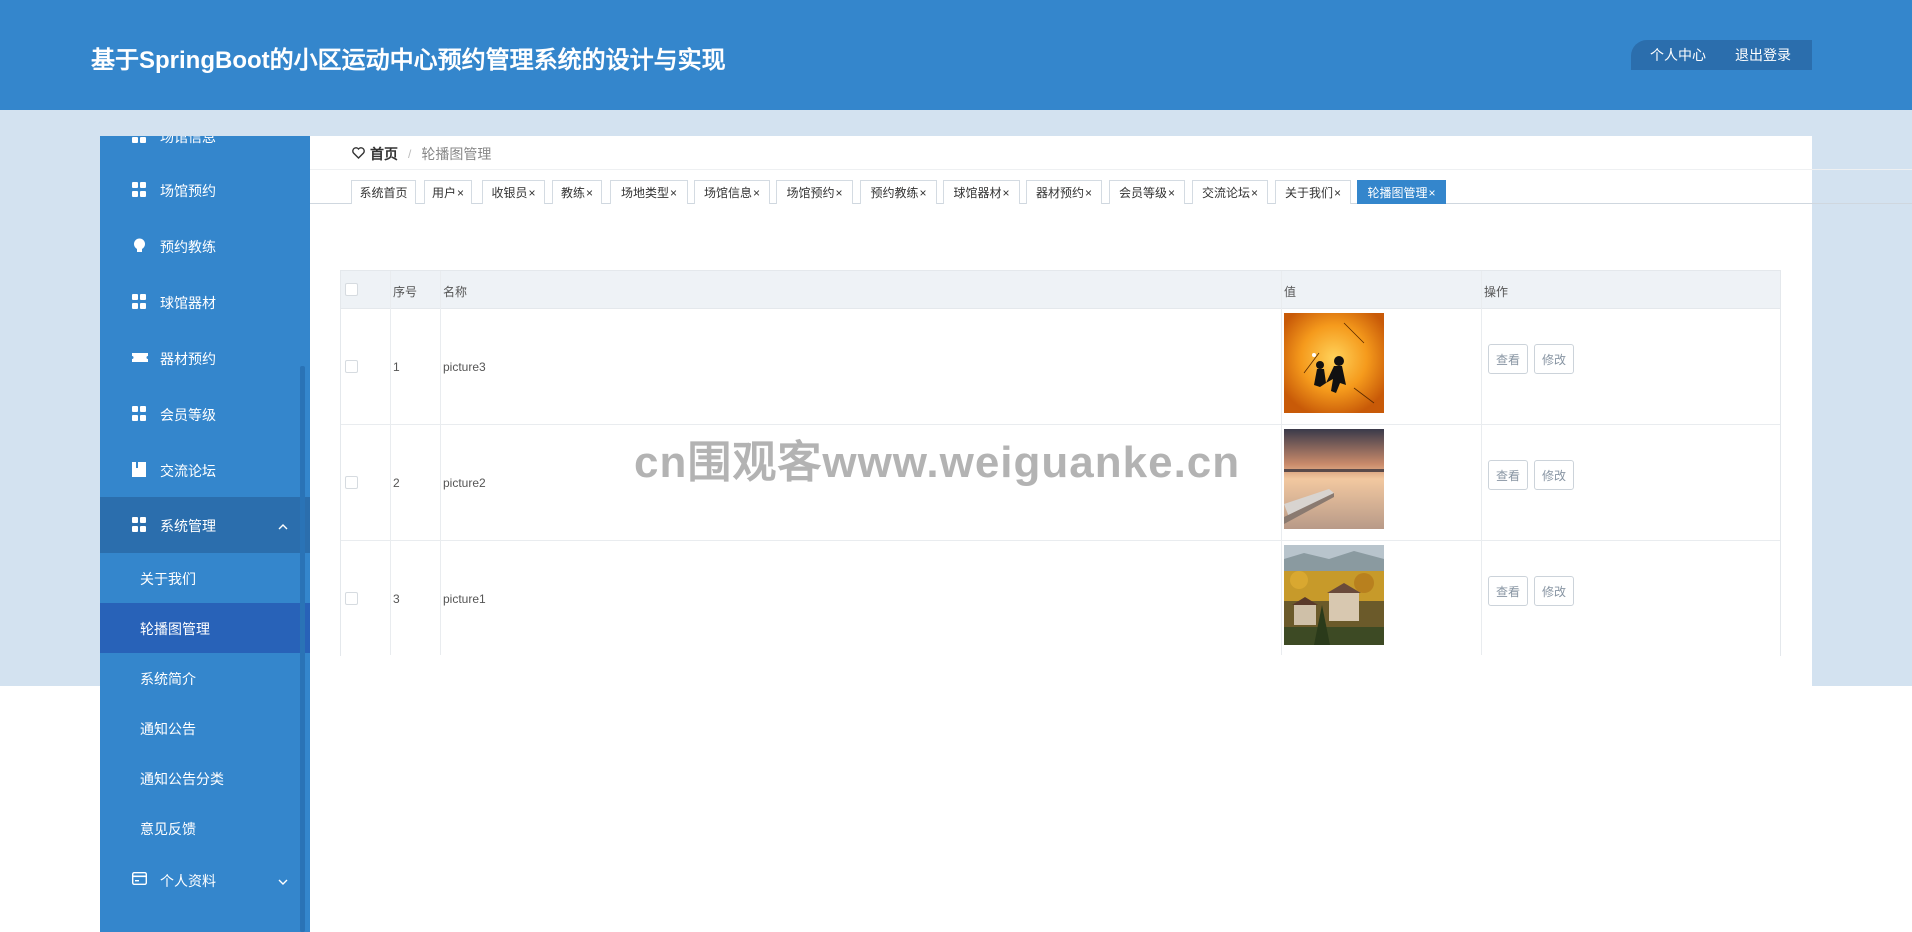 The width and height of the screenshot is (1912, 932). I want to click on table-row: 1 picture3 查看 修改, so click(1060, 367).